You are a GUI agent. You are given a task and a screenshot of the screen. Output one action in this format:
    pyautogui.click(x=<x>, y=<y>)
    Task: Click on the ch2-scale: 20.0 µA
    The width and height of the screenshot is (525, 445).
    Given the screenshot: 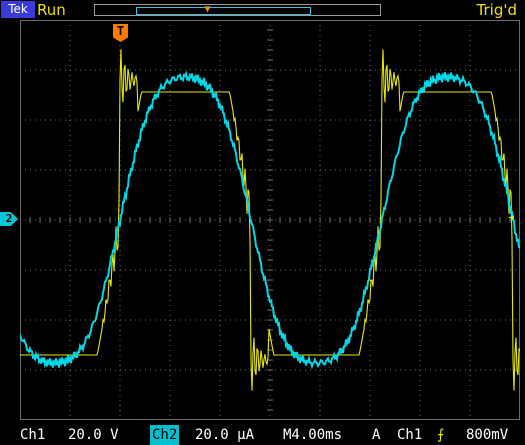 What is the action you would take?
    pyautogui.click(x=225, y=435)
    